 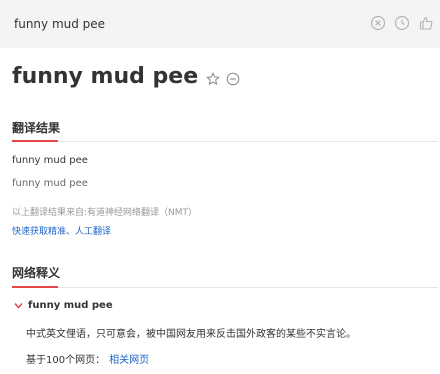 I want to click on search-bar, so click(x=220, y=24).